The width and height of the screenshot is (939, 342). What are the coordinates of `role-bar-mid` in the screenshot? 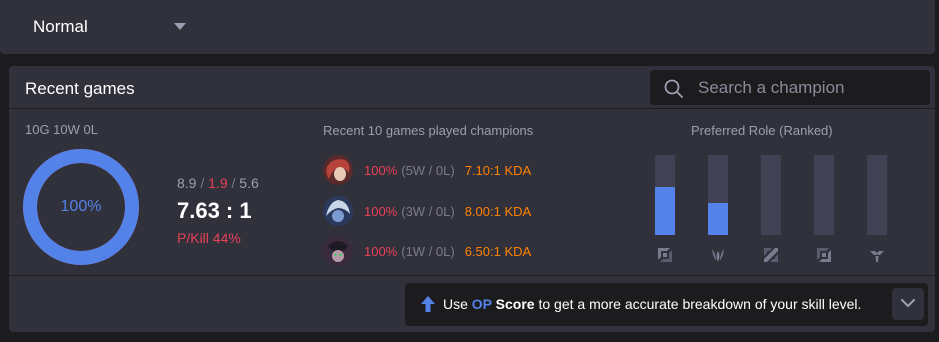 It's located at (771, 195).